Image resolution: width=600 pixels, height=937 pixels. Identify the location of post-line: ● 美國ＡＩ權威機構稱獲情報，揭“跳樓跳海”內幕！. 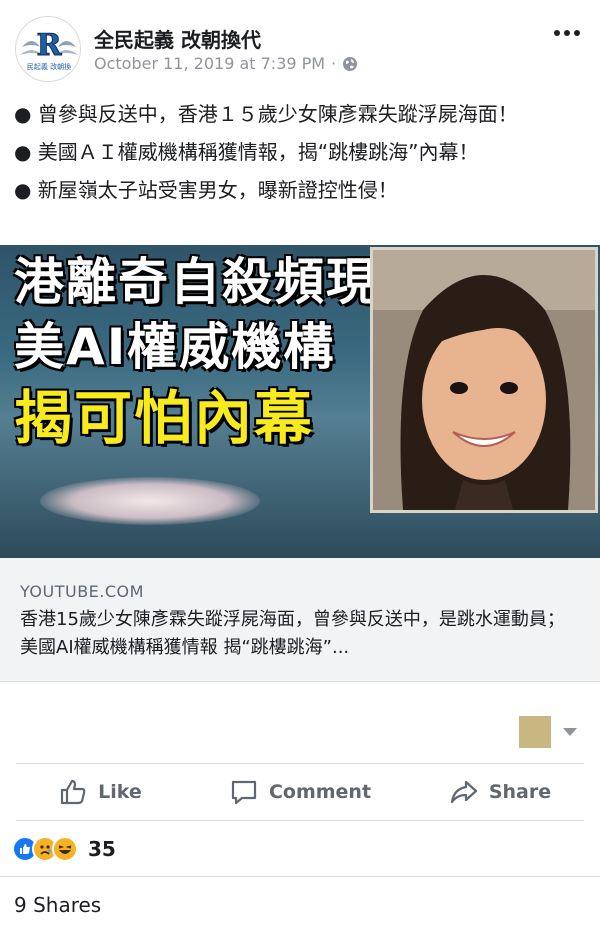
(246, 152).